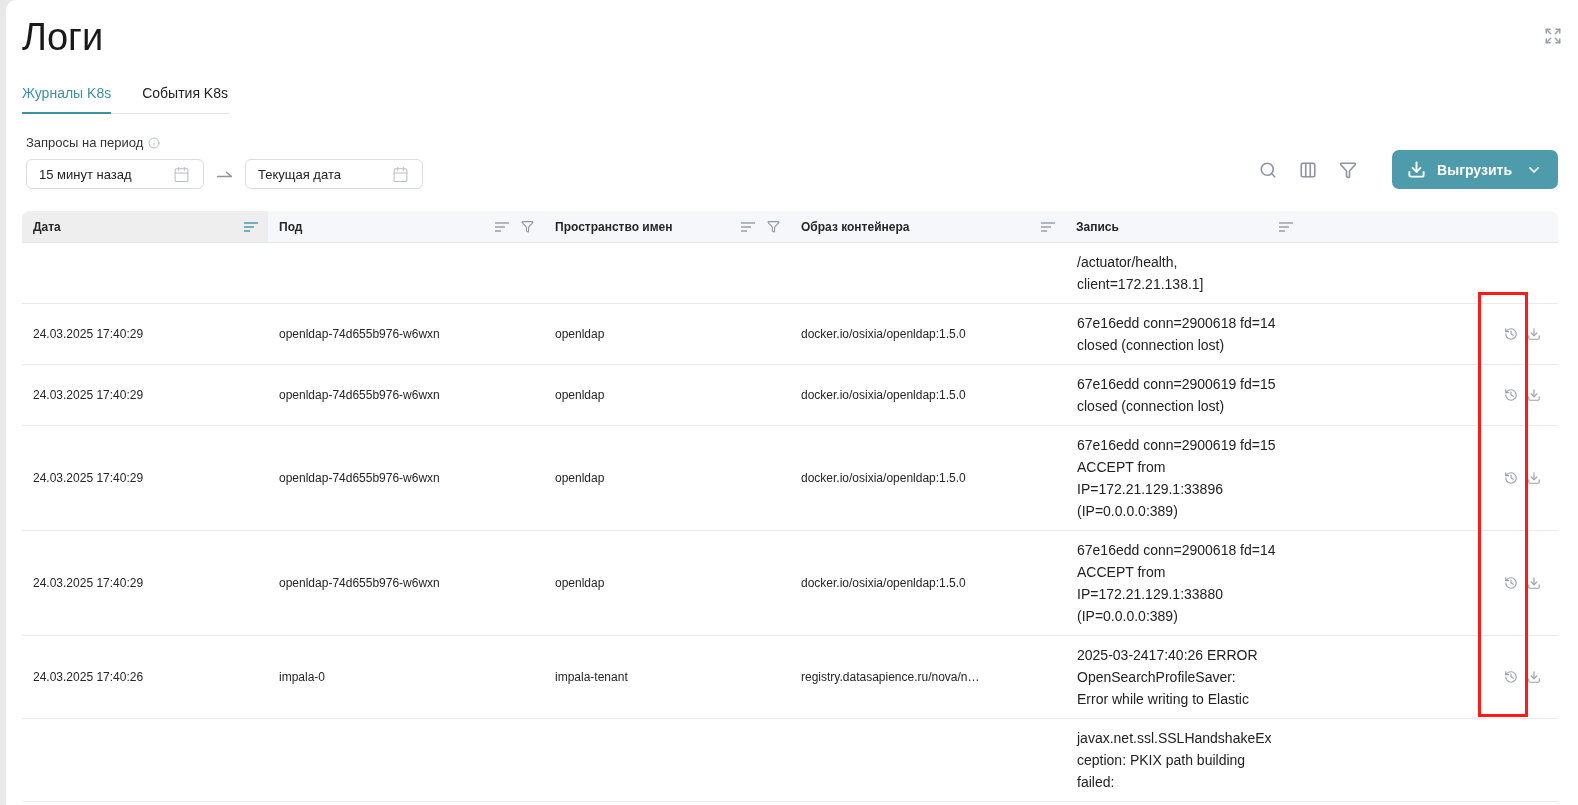  What do you see at coordinates (47, 226) in the screenshot?
I see `column-title: Дата` at bounding box center [47, 226].